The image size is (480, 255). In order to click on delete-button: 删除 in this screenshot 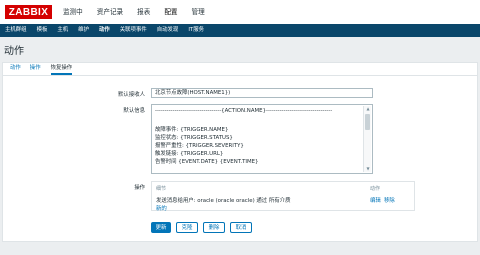, I will do `click(214, 227)`.